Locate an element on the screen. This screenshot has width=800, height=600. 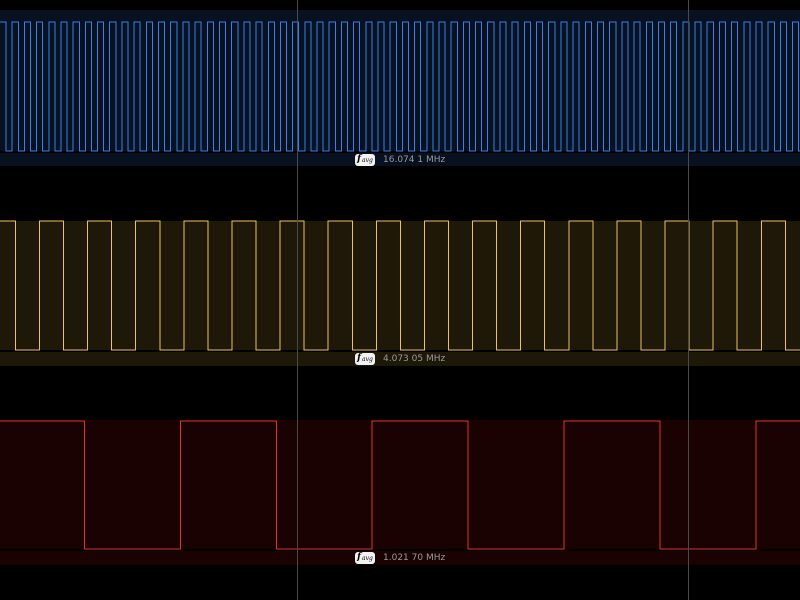
ch3-frequency-value: 1.021 70 MHz is located at coordinates (414, 557).